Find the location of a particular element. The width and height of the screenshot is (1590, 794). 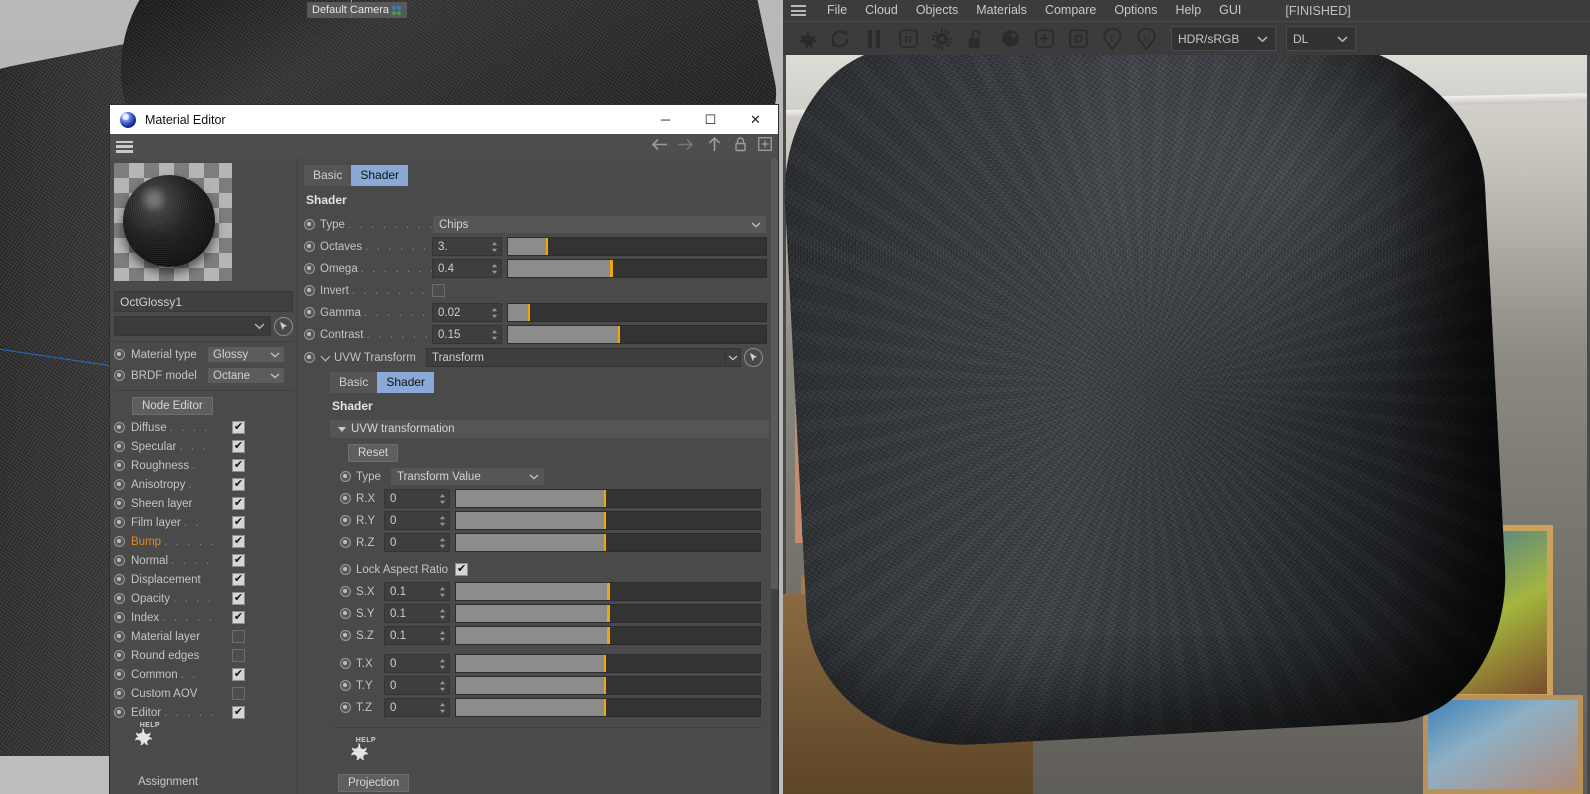

vec-field-r-z: 0 is located at coordinates (417, 542).